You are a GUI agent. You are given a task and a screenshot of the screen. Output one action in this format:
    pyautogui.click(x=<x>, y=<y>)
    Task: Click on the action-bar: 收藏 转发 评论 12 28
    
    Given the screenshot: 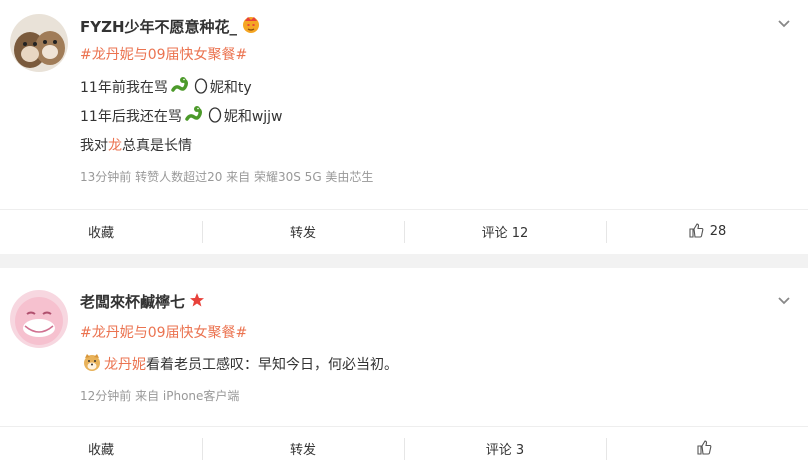 What is the action you would take?
    pyautogui.click(x=404, y=231)
    